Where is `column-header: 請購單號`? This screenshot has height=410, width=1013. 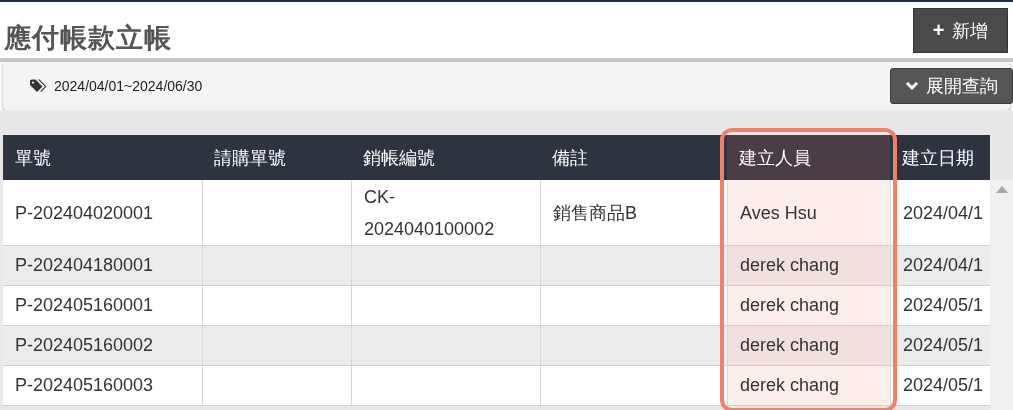 column-header: 請購單號 is located at coordinates (276, 157).